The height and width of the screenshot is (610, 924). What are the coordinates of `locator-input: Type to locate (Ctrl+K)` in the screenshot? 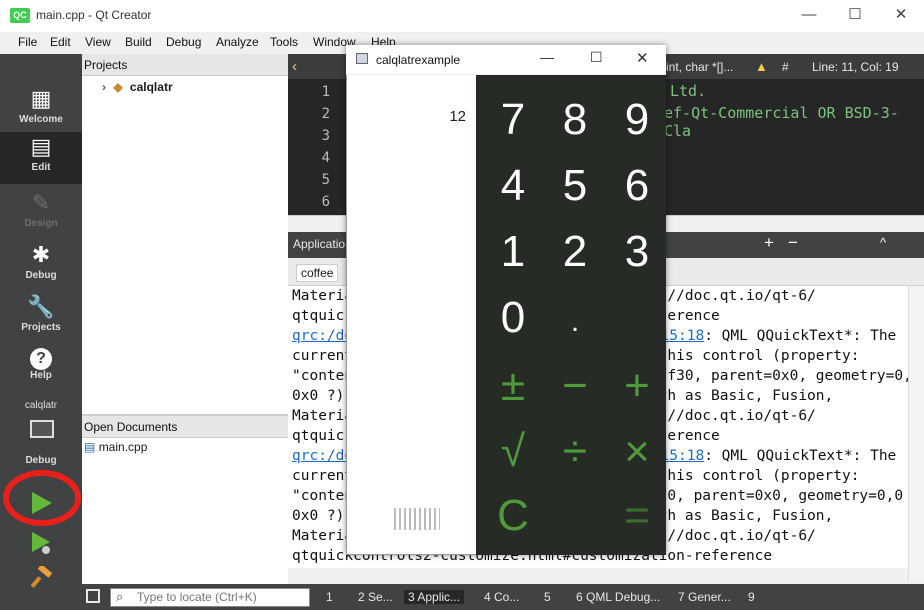 It's located at (210, 597).